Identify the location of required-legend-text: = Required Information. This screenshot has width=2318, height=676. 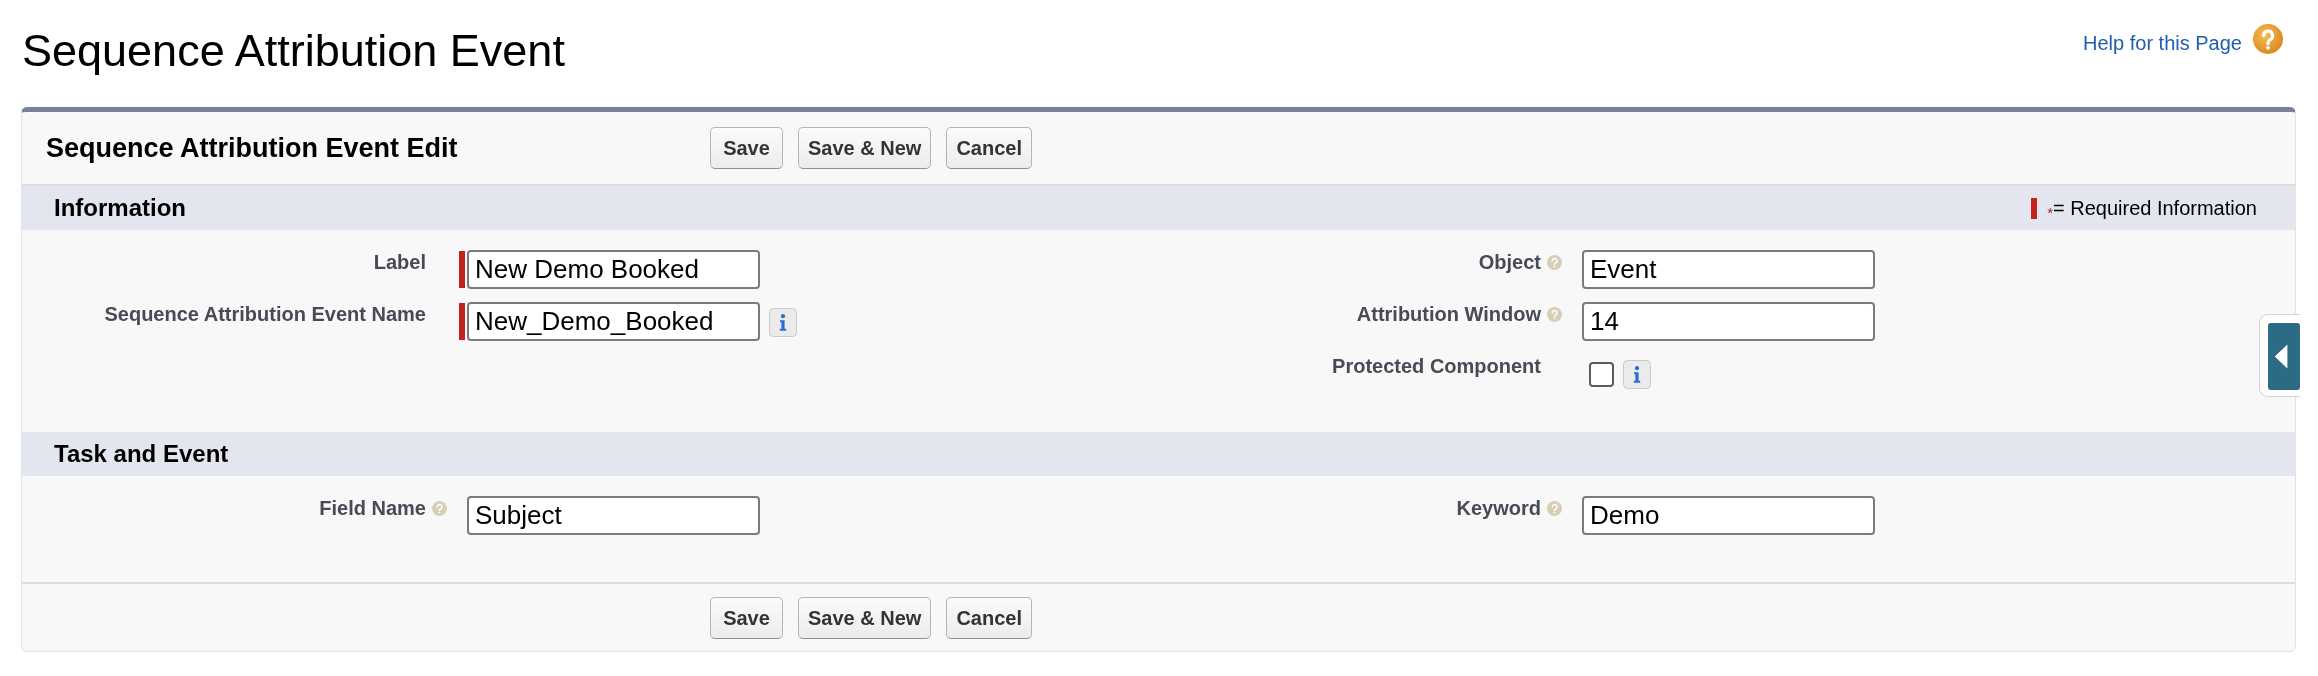
(2155, 208).